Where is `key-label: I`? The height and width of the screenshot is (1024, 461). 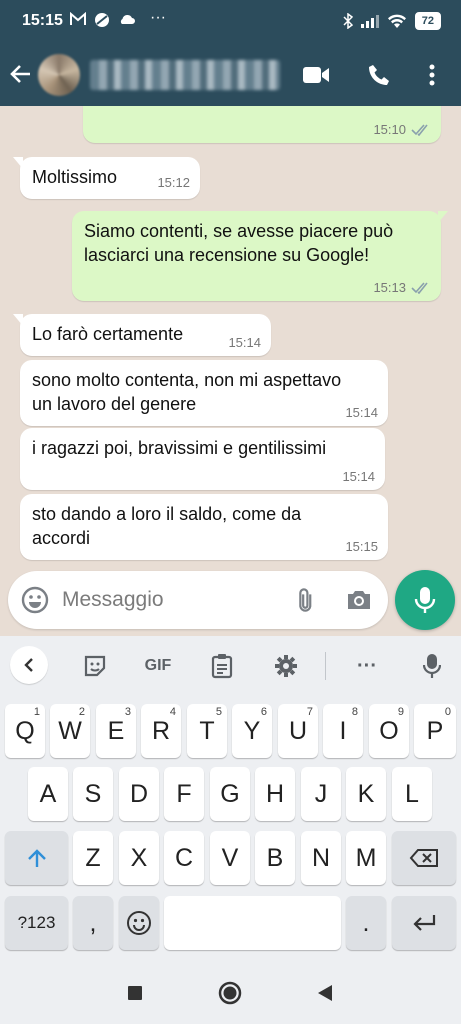 key-label: I is located at coordinates (343, 730).